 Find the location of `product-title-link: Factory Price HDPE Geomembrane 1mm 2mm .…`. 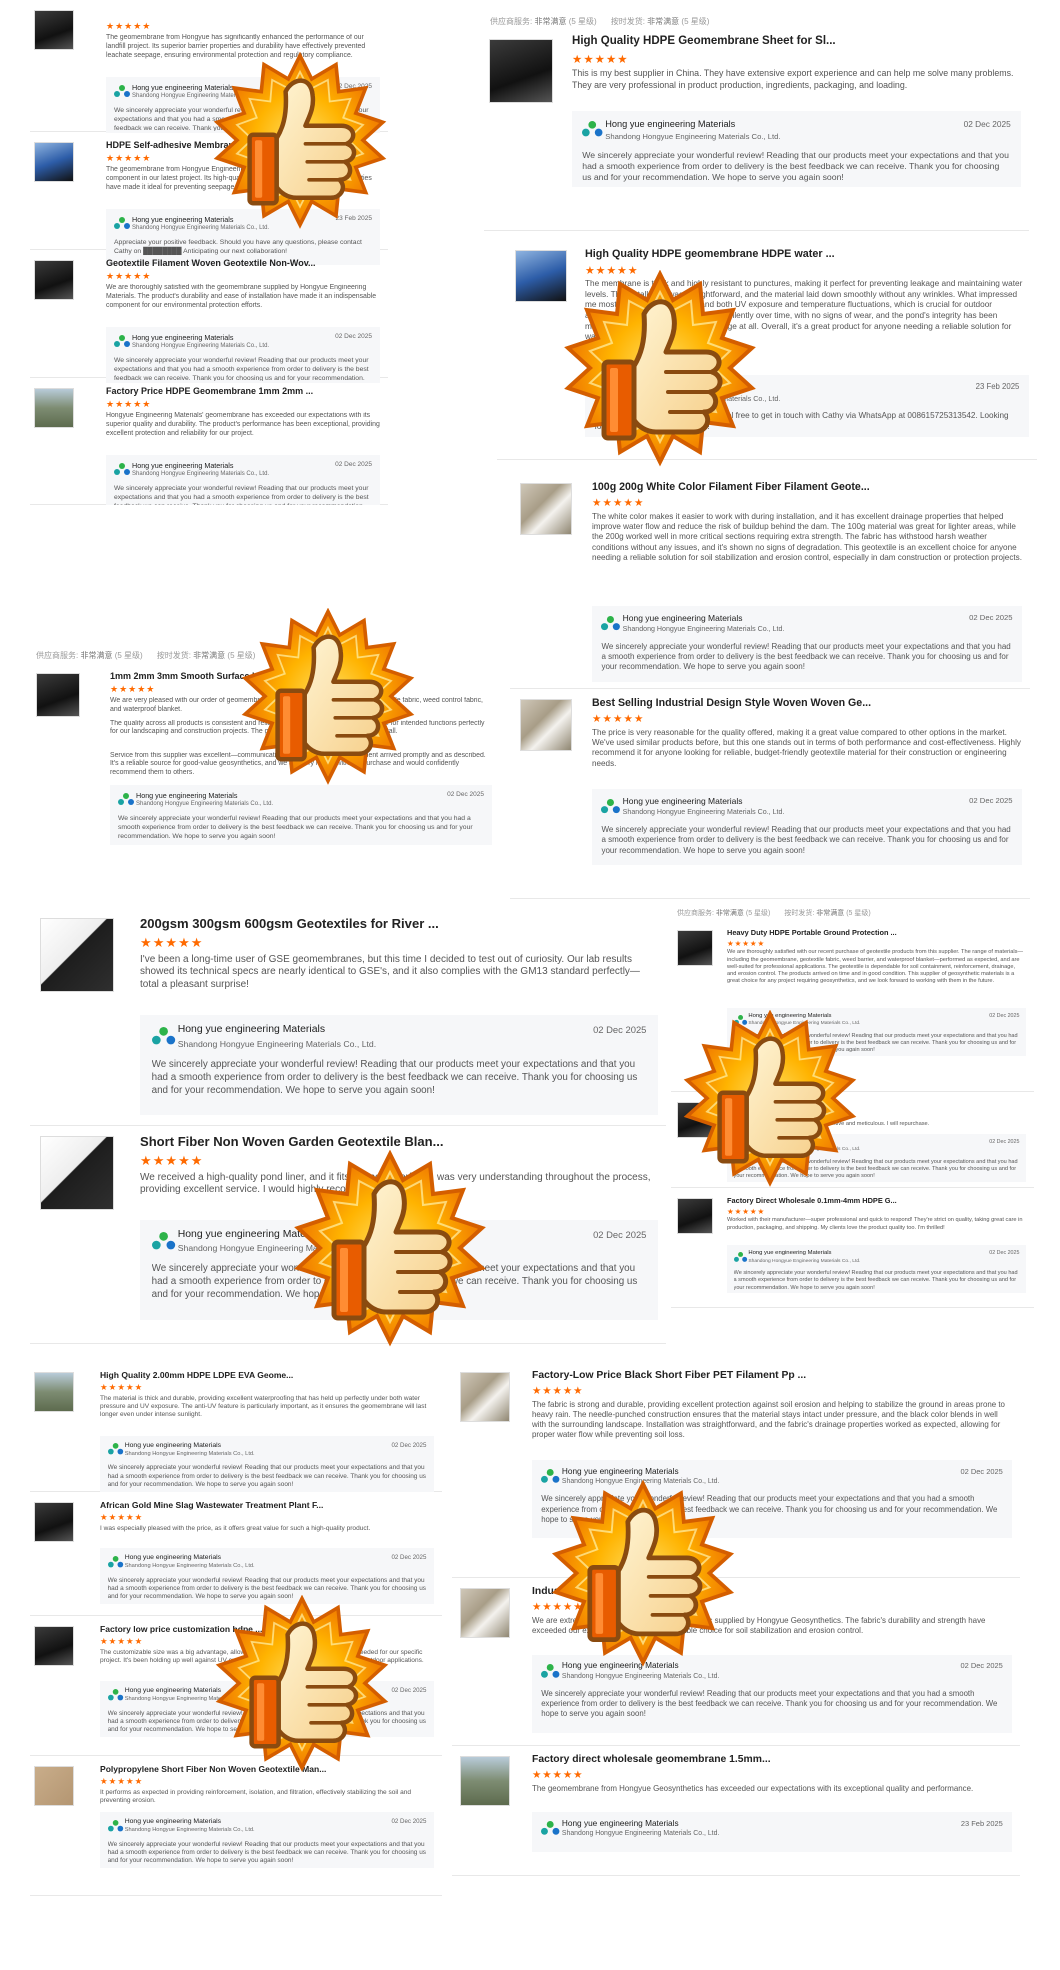

product-title-link: Factory Price HDPE Geomembrane 1mm 2mm .… is located at coordinates (209, 391).